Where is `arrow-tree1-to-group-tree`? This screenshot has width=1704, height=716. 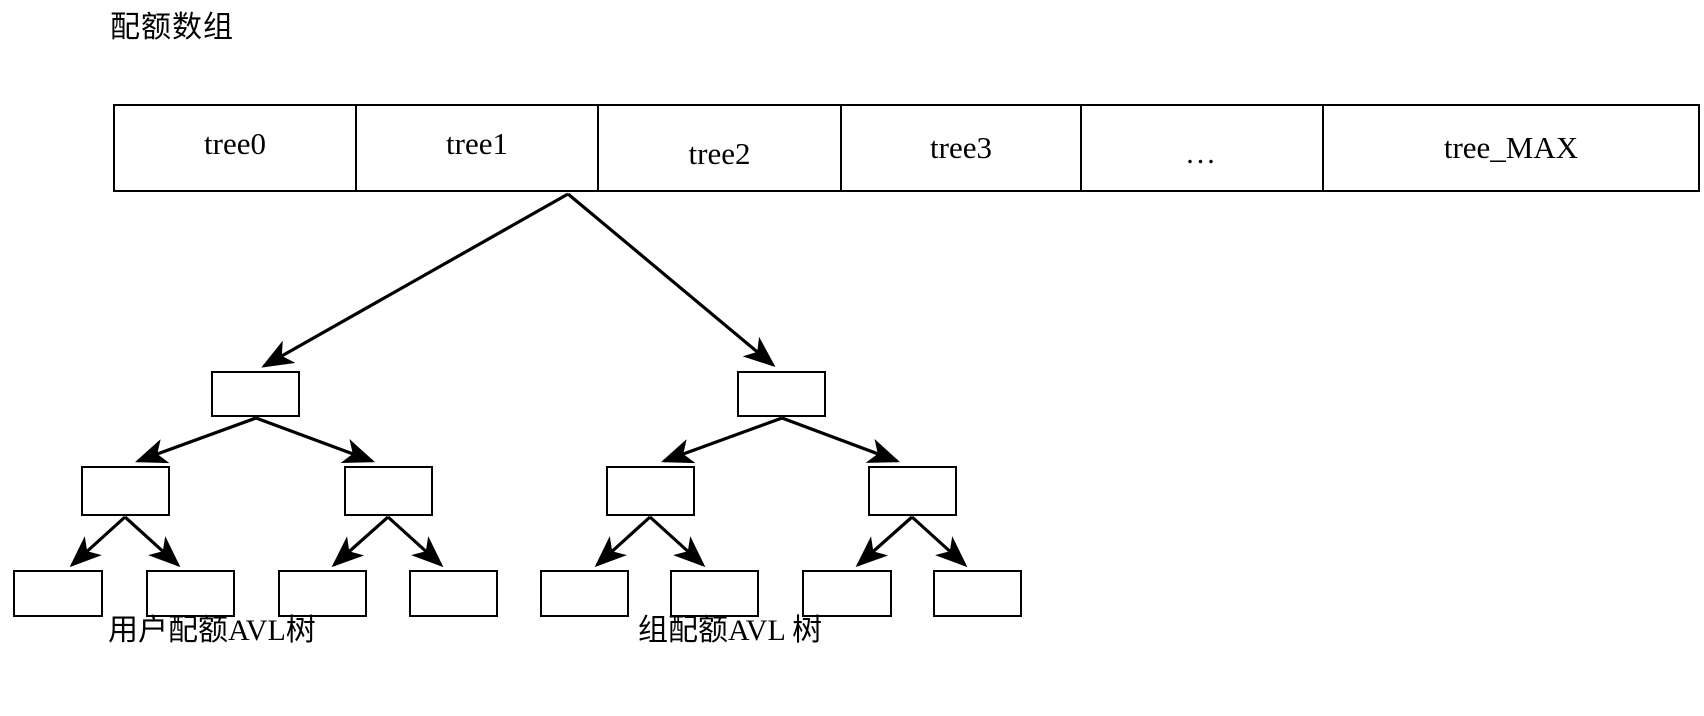
arrow-tree1-to-group-tree is located at coordinates (671, 280).